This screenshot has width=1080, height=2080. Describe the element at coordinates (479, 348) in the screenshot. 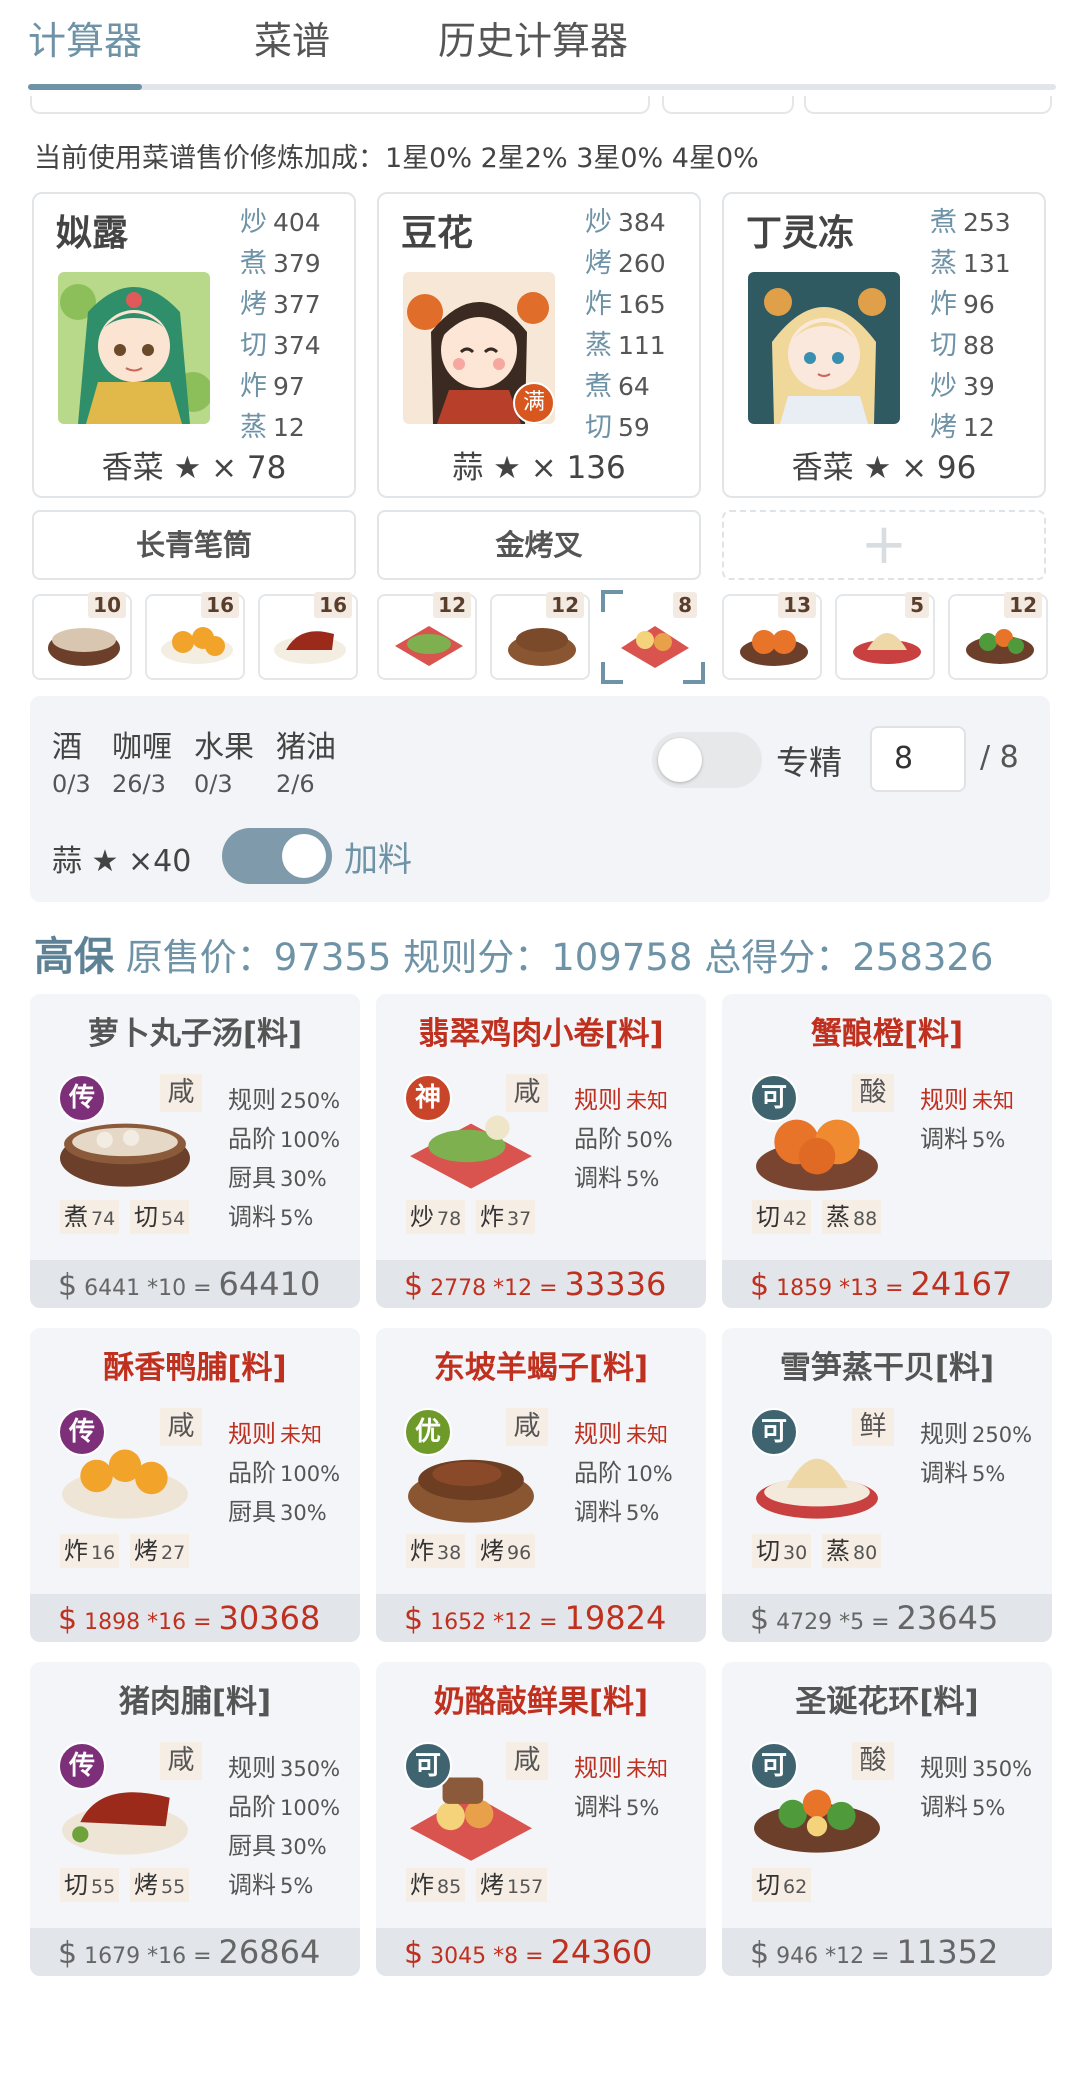

I see `chef-portrait: 满` at that location.